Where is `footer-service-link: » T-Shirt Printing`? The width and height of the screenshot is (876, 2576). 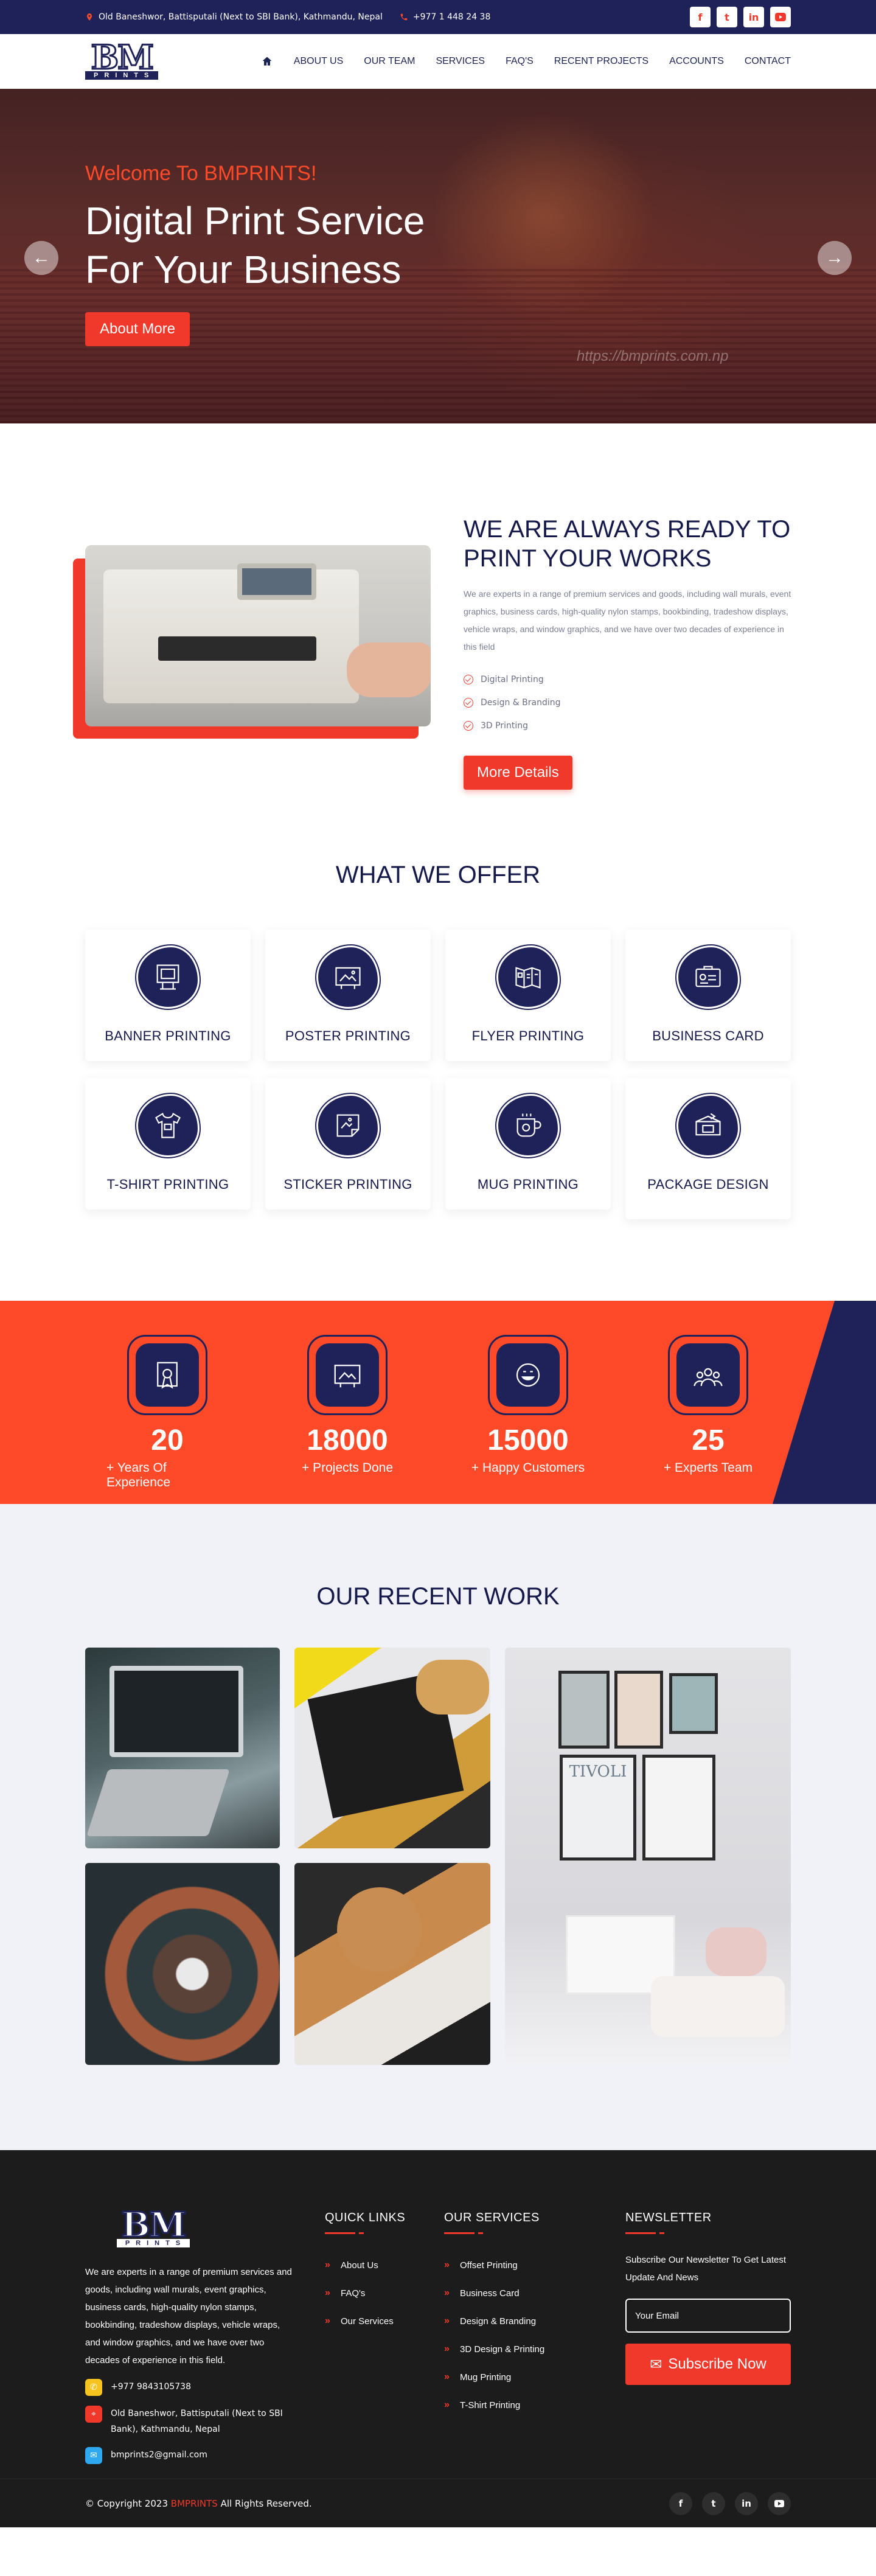
footer-service-link: » T-Shirt Printing is located at coordinates (494, 2405).